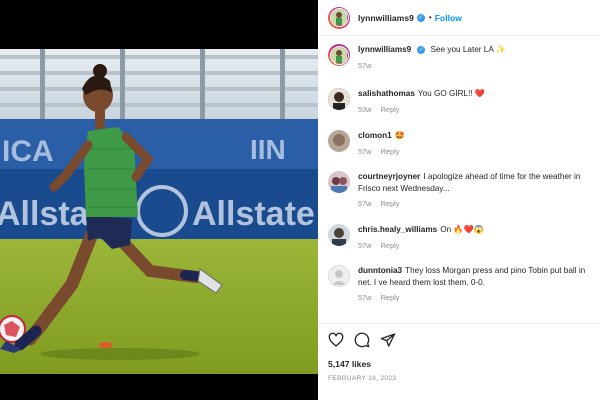 The height and width of the screenshot is (400, 600). I want to click on follow-button: Follow, so click(448, 18).